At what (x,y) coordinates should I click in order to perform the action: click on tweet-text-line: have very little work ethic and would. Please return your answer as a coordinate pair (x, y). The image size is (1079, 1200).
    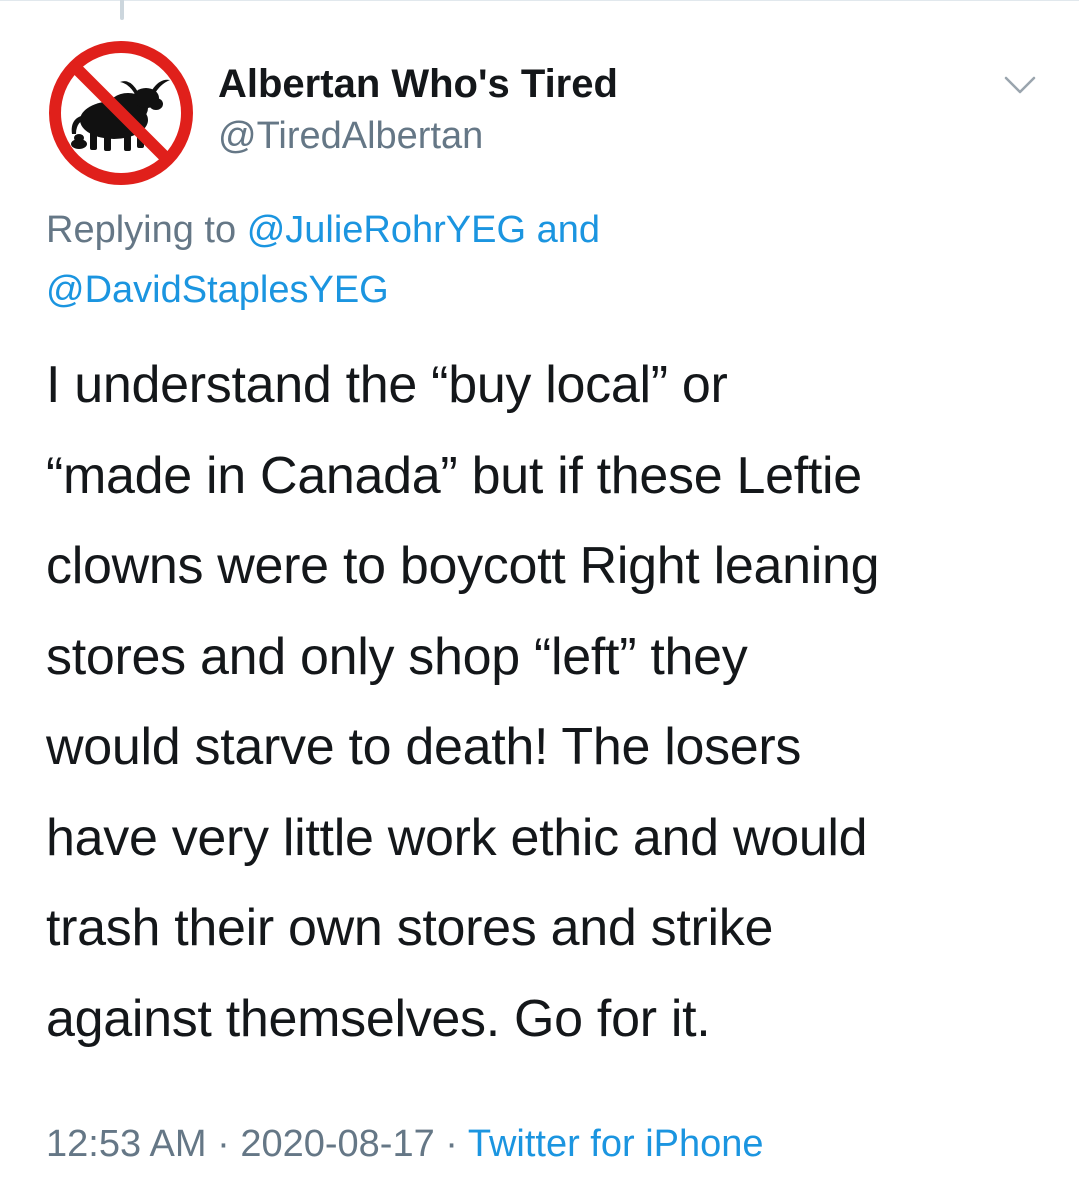
    Looking at the image, I should click on (457, 837).